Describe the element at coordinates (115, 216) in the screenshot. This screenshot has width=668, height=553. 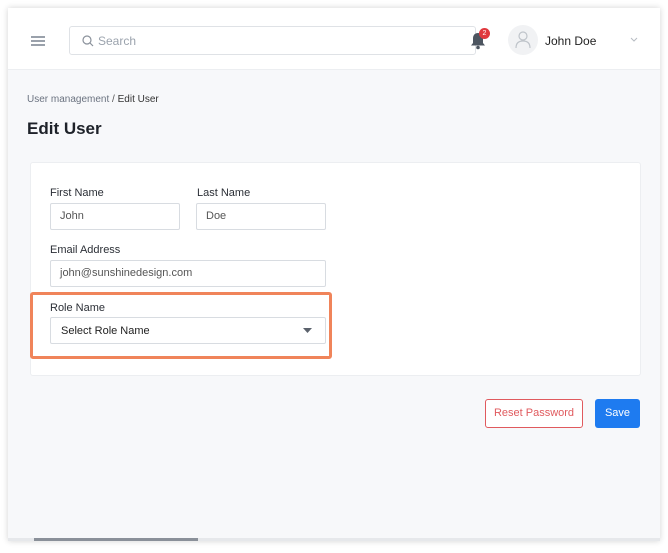
I see `first-name-field: John` at that location.